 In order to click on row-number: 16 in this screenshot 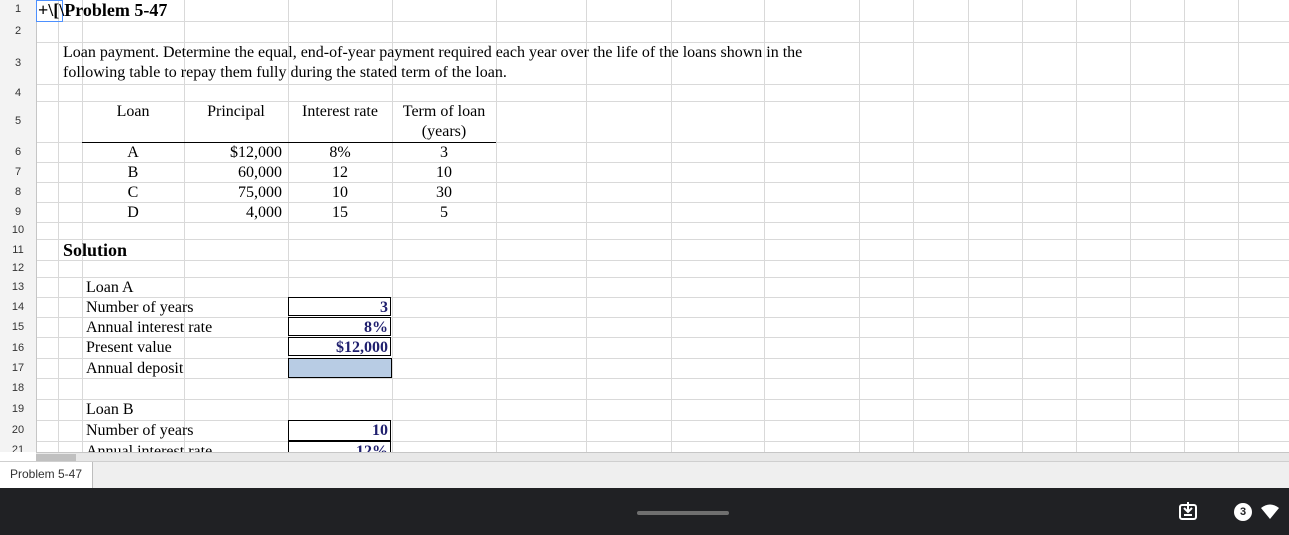, I will do `click(18, 348)`.